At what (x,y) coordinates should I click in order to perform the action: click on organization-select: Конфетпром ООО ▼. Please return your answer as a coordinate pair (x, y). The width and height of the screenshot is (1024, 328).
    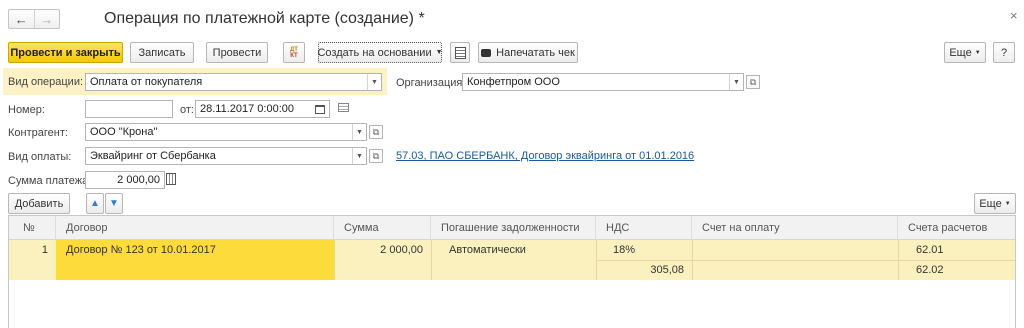
    Looking at the image, I should click on (603, 82).